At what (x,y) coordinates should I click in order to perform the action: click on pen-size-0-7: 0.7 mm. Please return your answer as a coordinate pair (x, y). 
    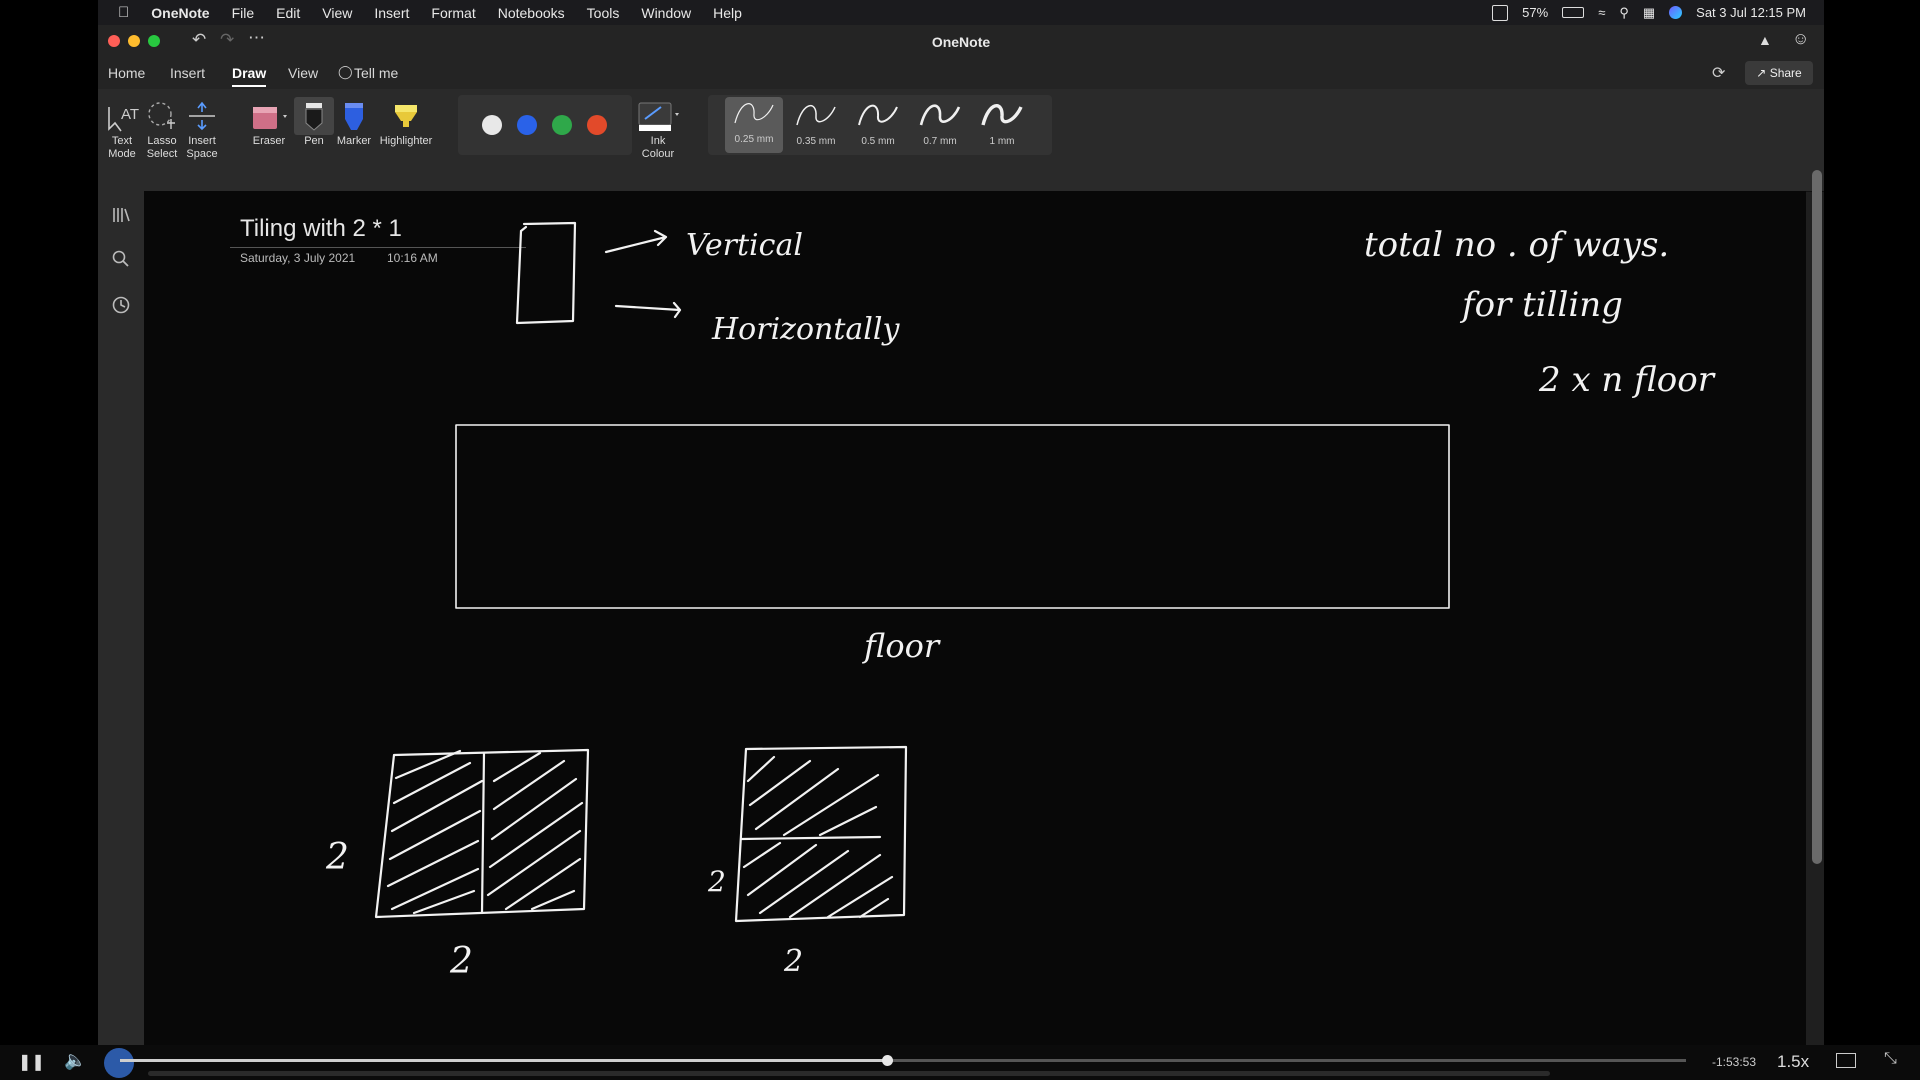
    Looking at the image, I should click on (940, 123).